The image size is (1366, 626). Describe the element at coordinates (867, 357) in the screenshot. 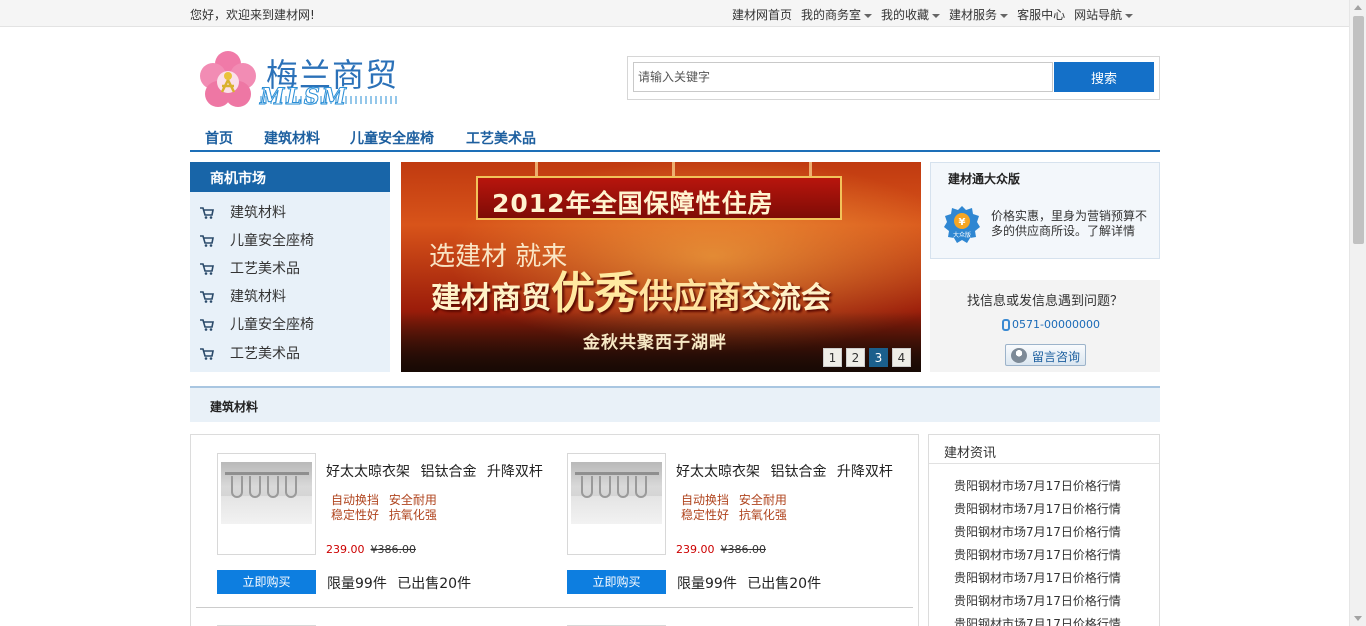

I see `banner-pager: 1 2 3 4` at that location.